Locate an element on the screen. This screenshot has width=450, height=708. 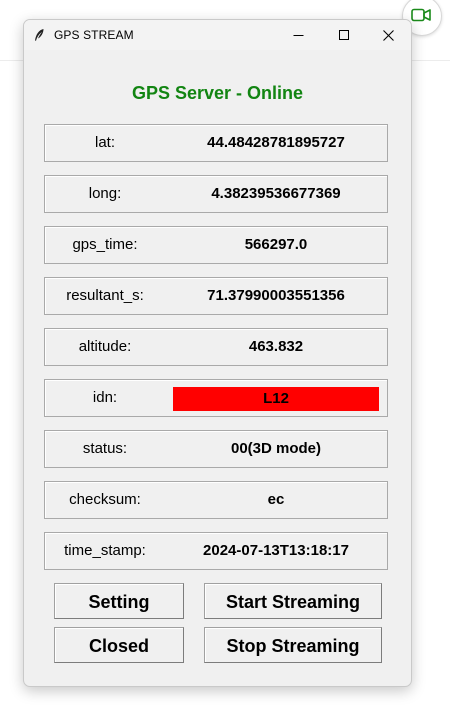
field-row-checksum: checksum: ec is located at coordinates (216, 500).